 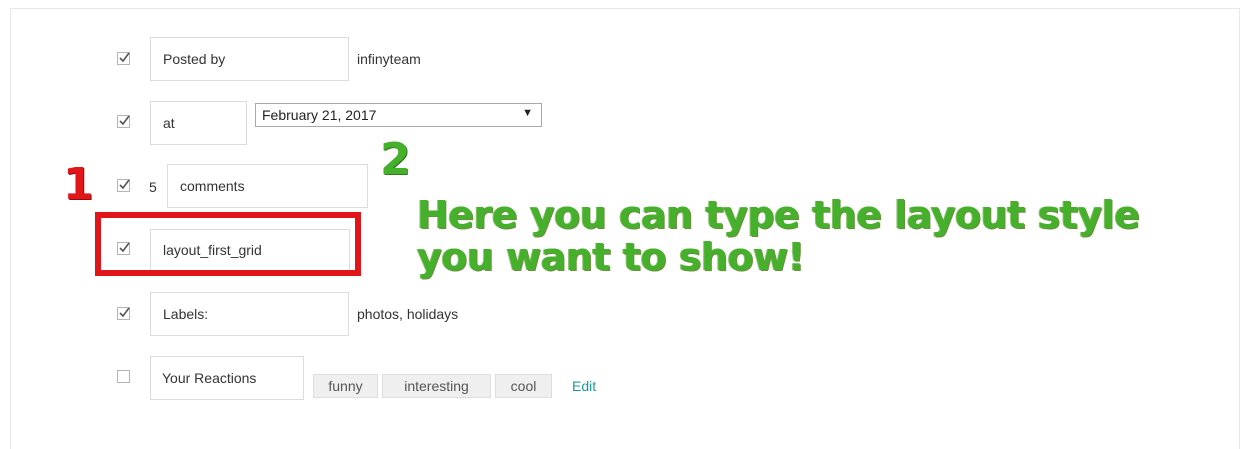 I want to click on comment-count: 5, so click(x=153, y=187).